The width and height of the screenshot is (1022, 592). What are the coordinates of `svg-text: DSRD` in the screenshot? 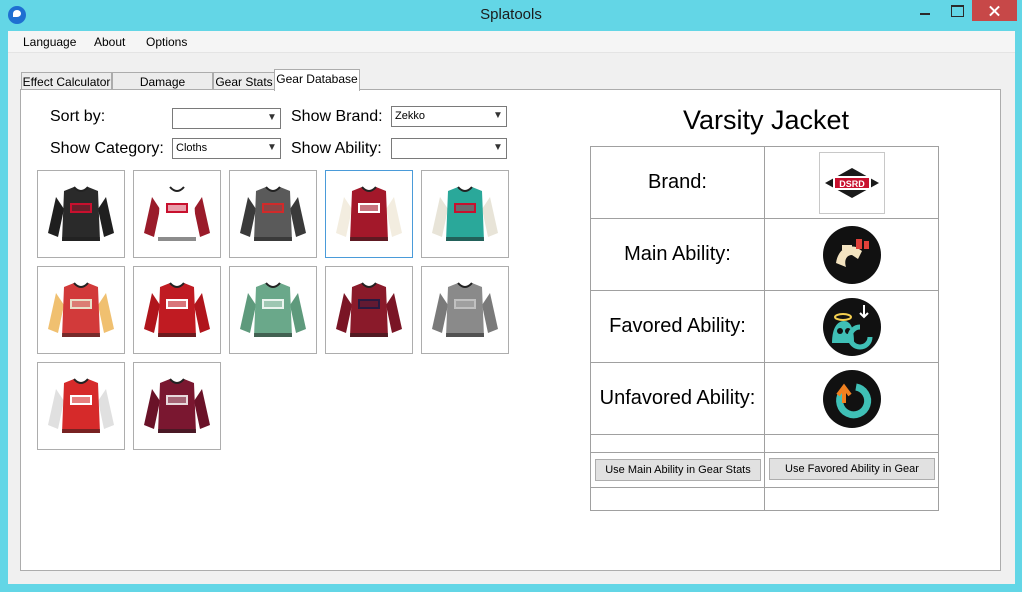 It's located at (852, 184).